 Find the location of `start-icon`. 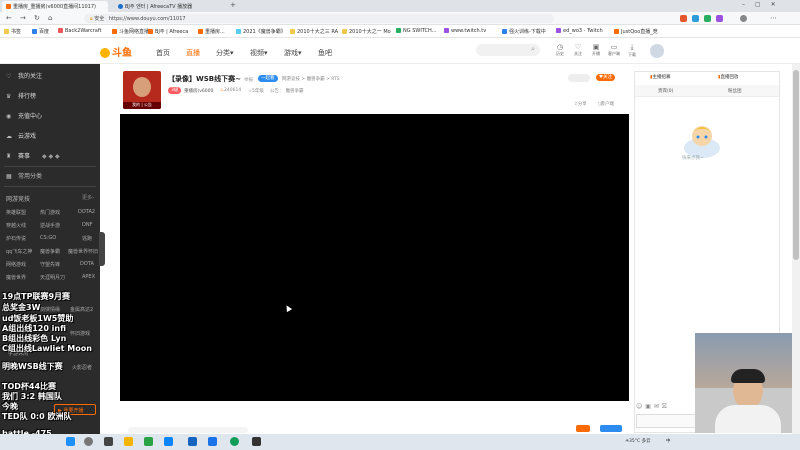

start-icon is located at coordinates (70, 441).